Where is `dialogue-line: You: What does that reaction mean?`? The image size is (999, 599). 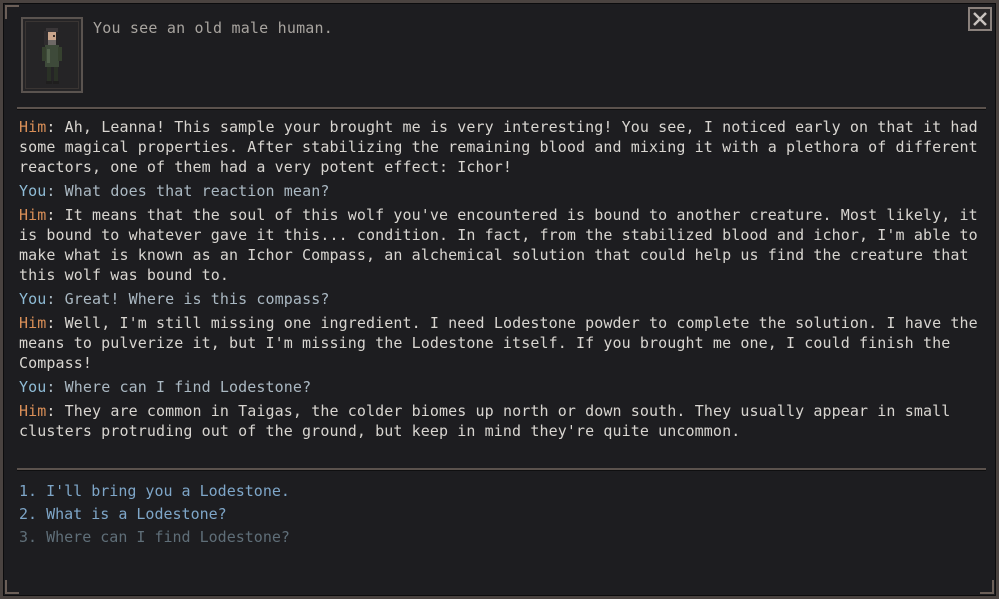
dialogue-line: You: What does that reaction mean? is located at coordinates (504, 191).